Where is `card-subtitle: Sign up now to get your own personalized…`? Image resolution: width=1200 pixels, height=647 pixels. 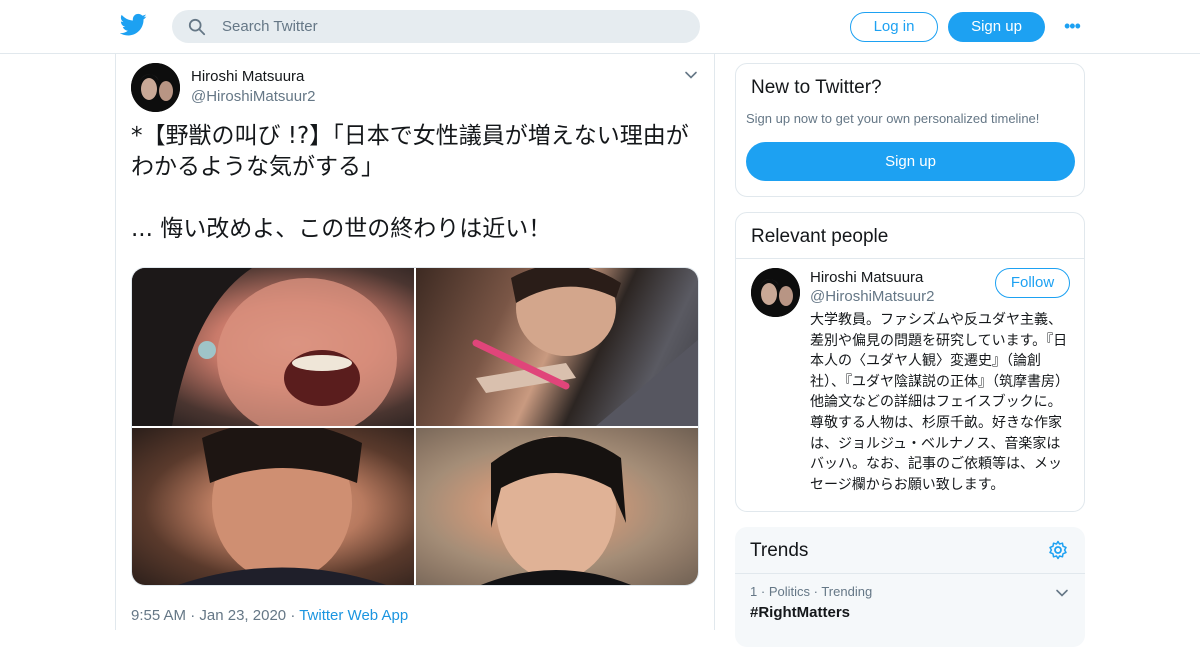
card-subtitle: Sign up now to get your own personalized… is located at coordinates (893, 118).